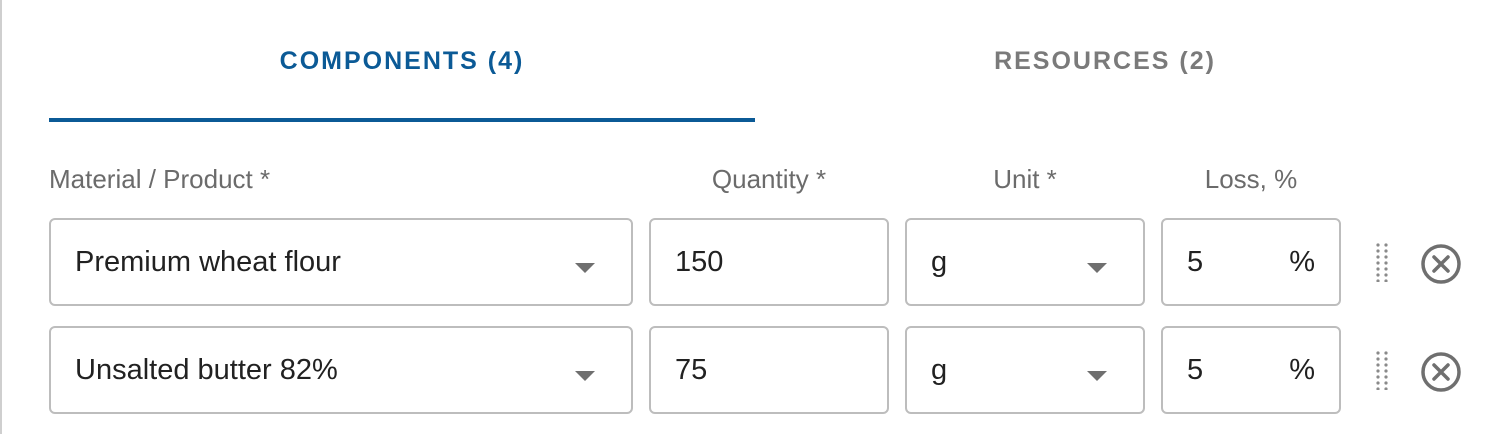  Describe the element at coordinates (691, 369) in the screenshot. I see `quantity-input-value: 75` at that location.